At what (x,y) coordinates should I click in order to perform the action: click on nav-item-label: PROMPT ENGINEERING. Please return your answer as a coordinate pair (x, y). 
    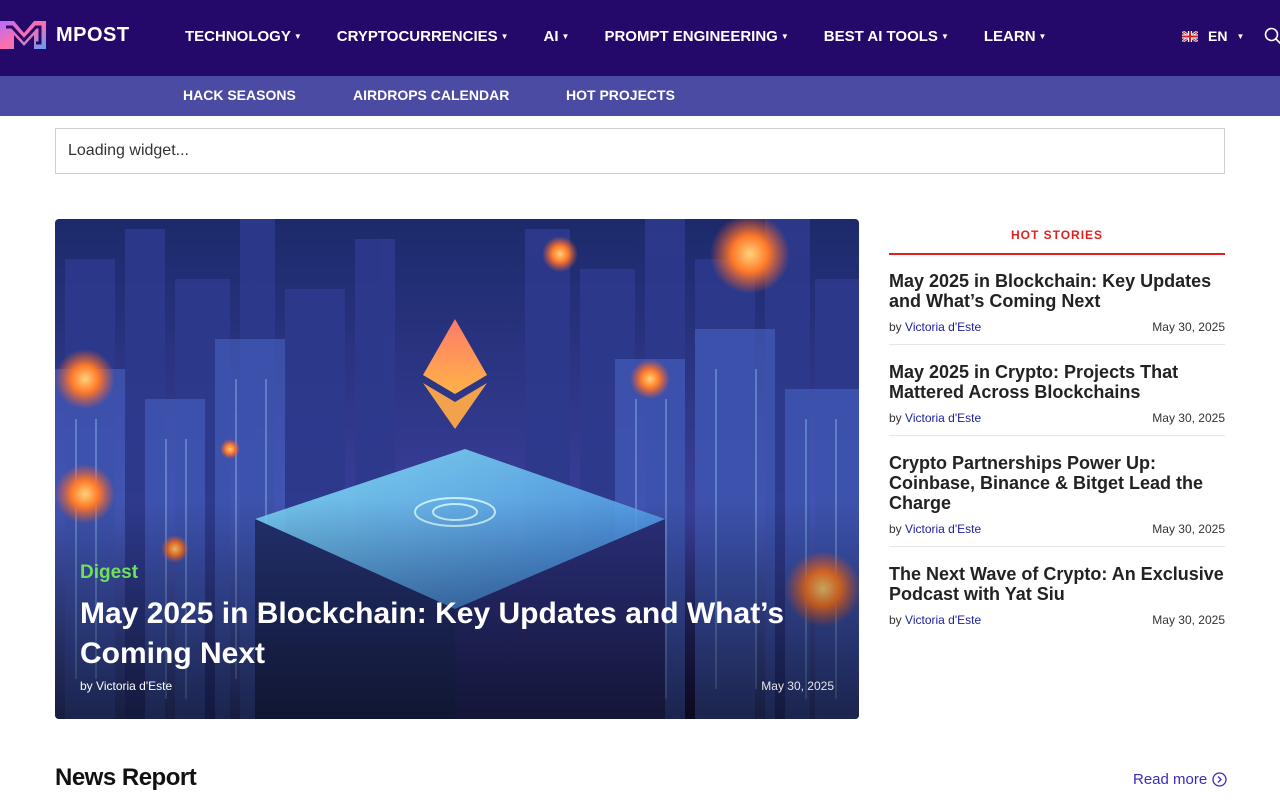
    Looking at the image, I should click on (691, 36).